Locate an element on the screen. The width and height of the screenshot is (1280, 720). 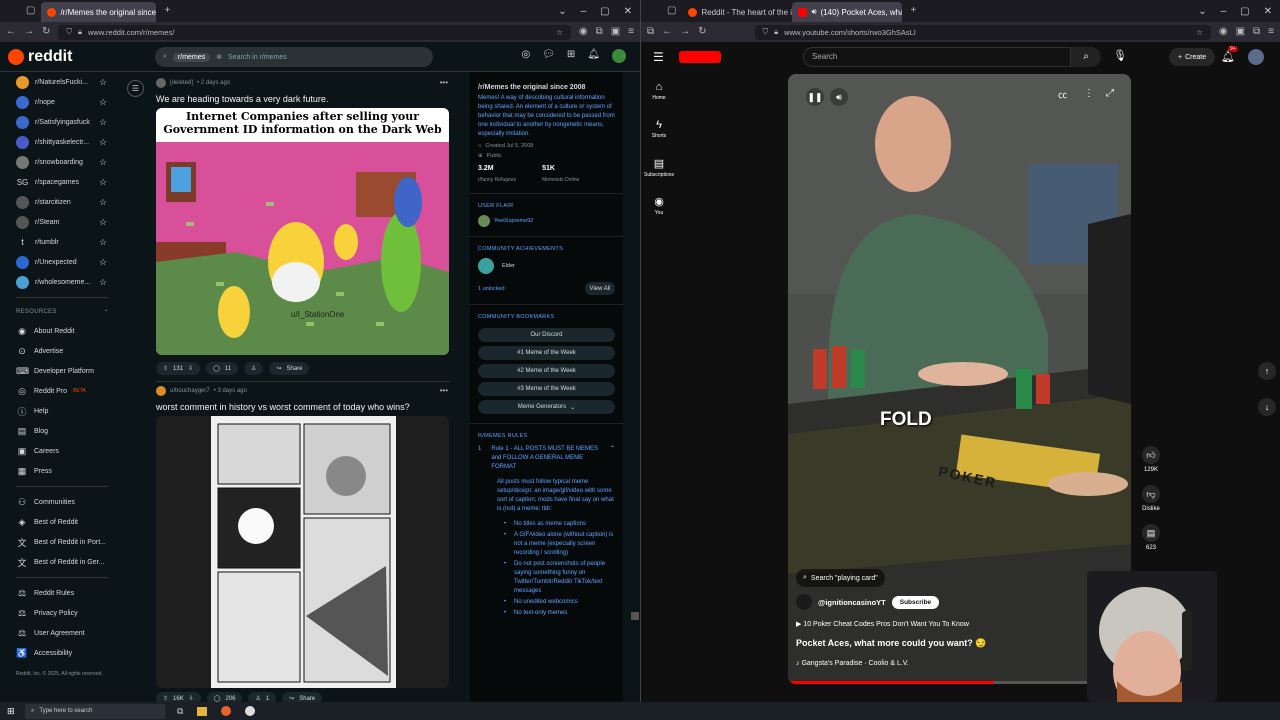
captions-icon: ㏄ is located at coordinates (1062, 94).